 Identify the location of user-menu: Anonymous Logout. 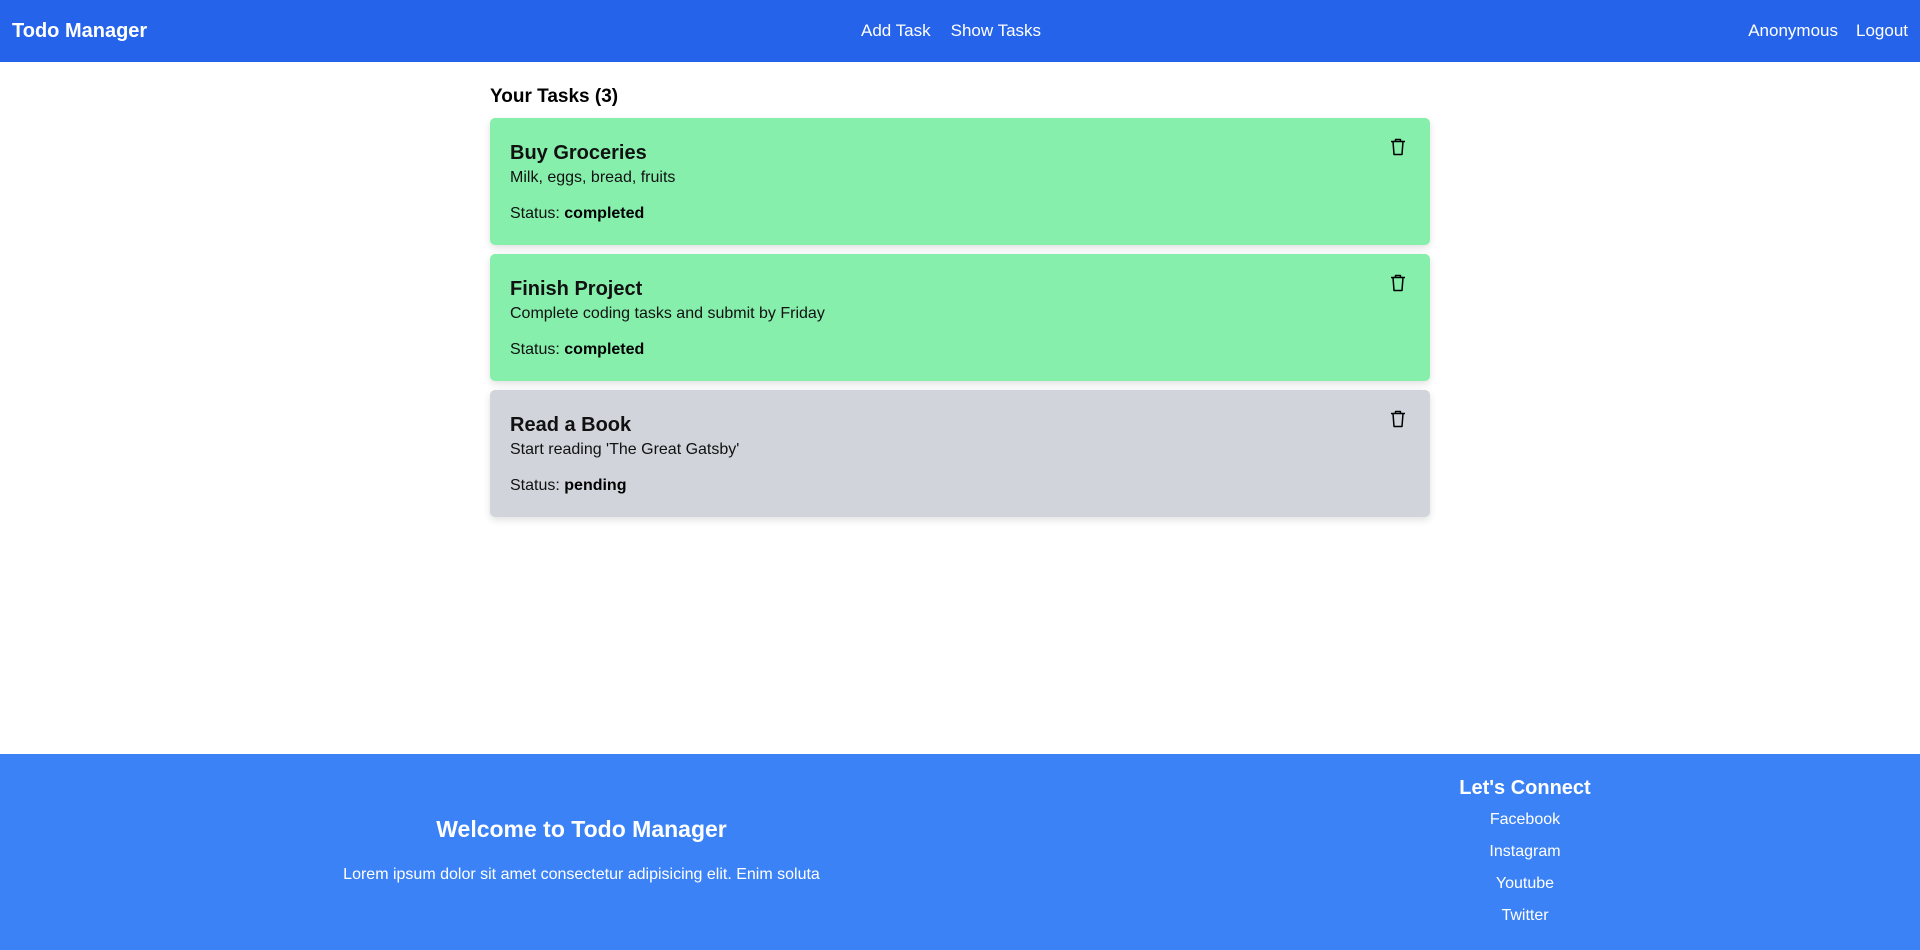
(1828, 31).